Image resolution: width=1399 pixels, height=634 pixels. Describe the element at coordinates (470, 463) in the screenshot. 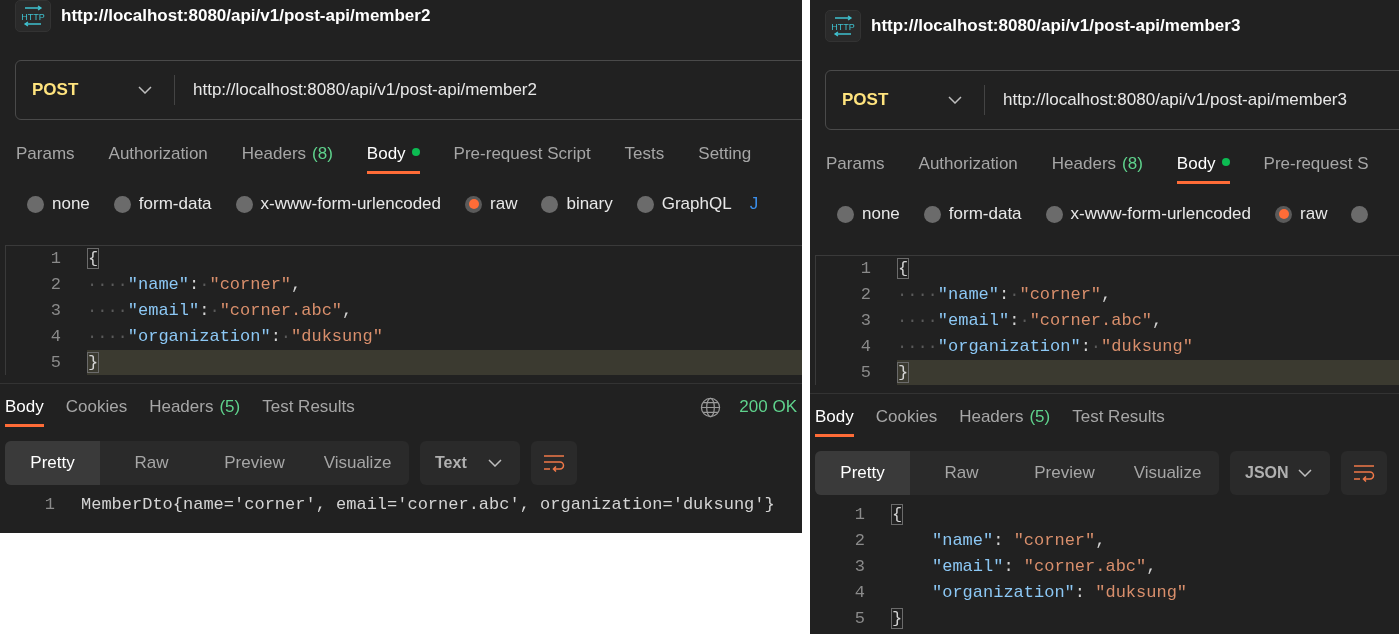

I see `format-dropdown: Text` at that location.